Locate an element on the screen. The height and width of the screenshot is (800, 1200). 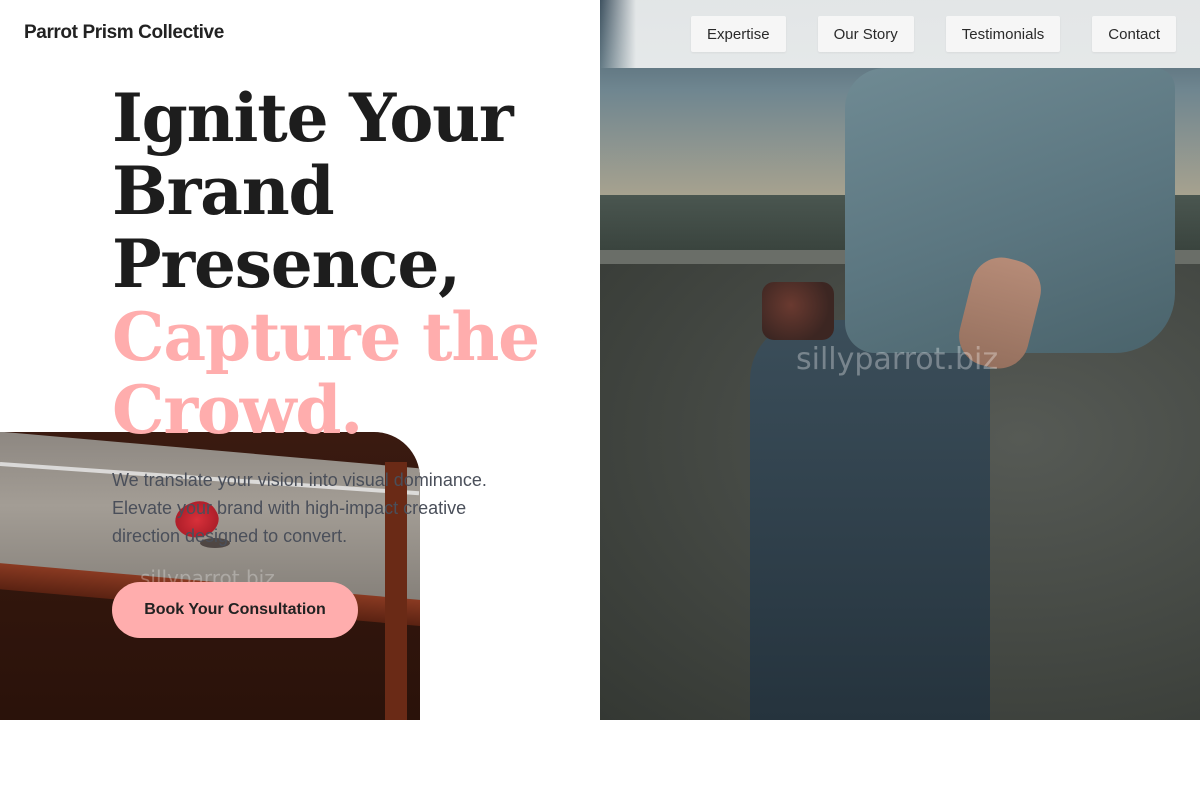
nav-expertise-button: Expertise is located at coordinates (738, 34).